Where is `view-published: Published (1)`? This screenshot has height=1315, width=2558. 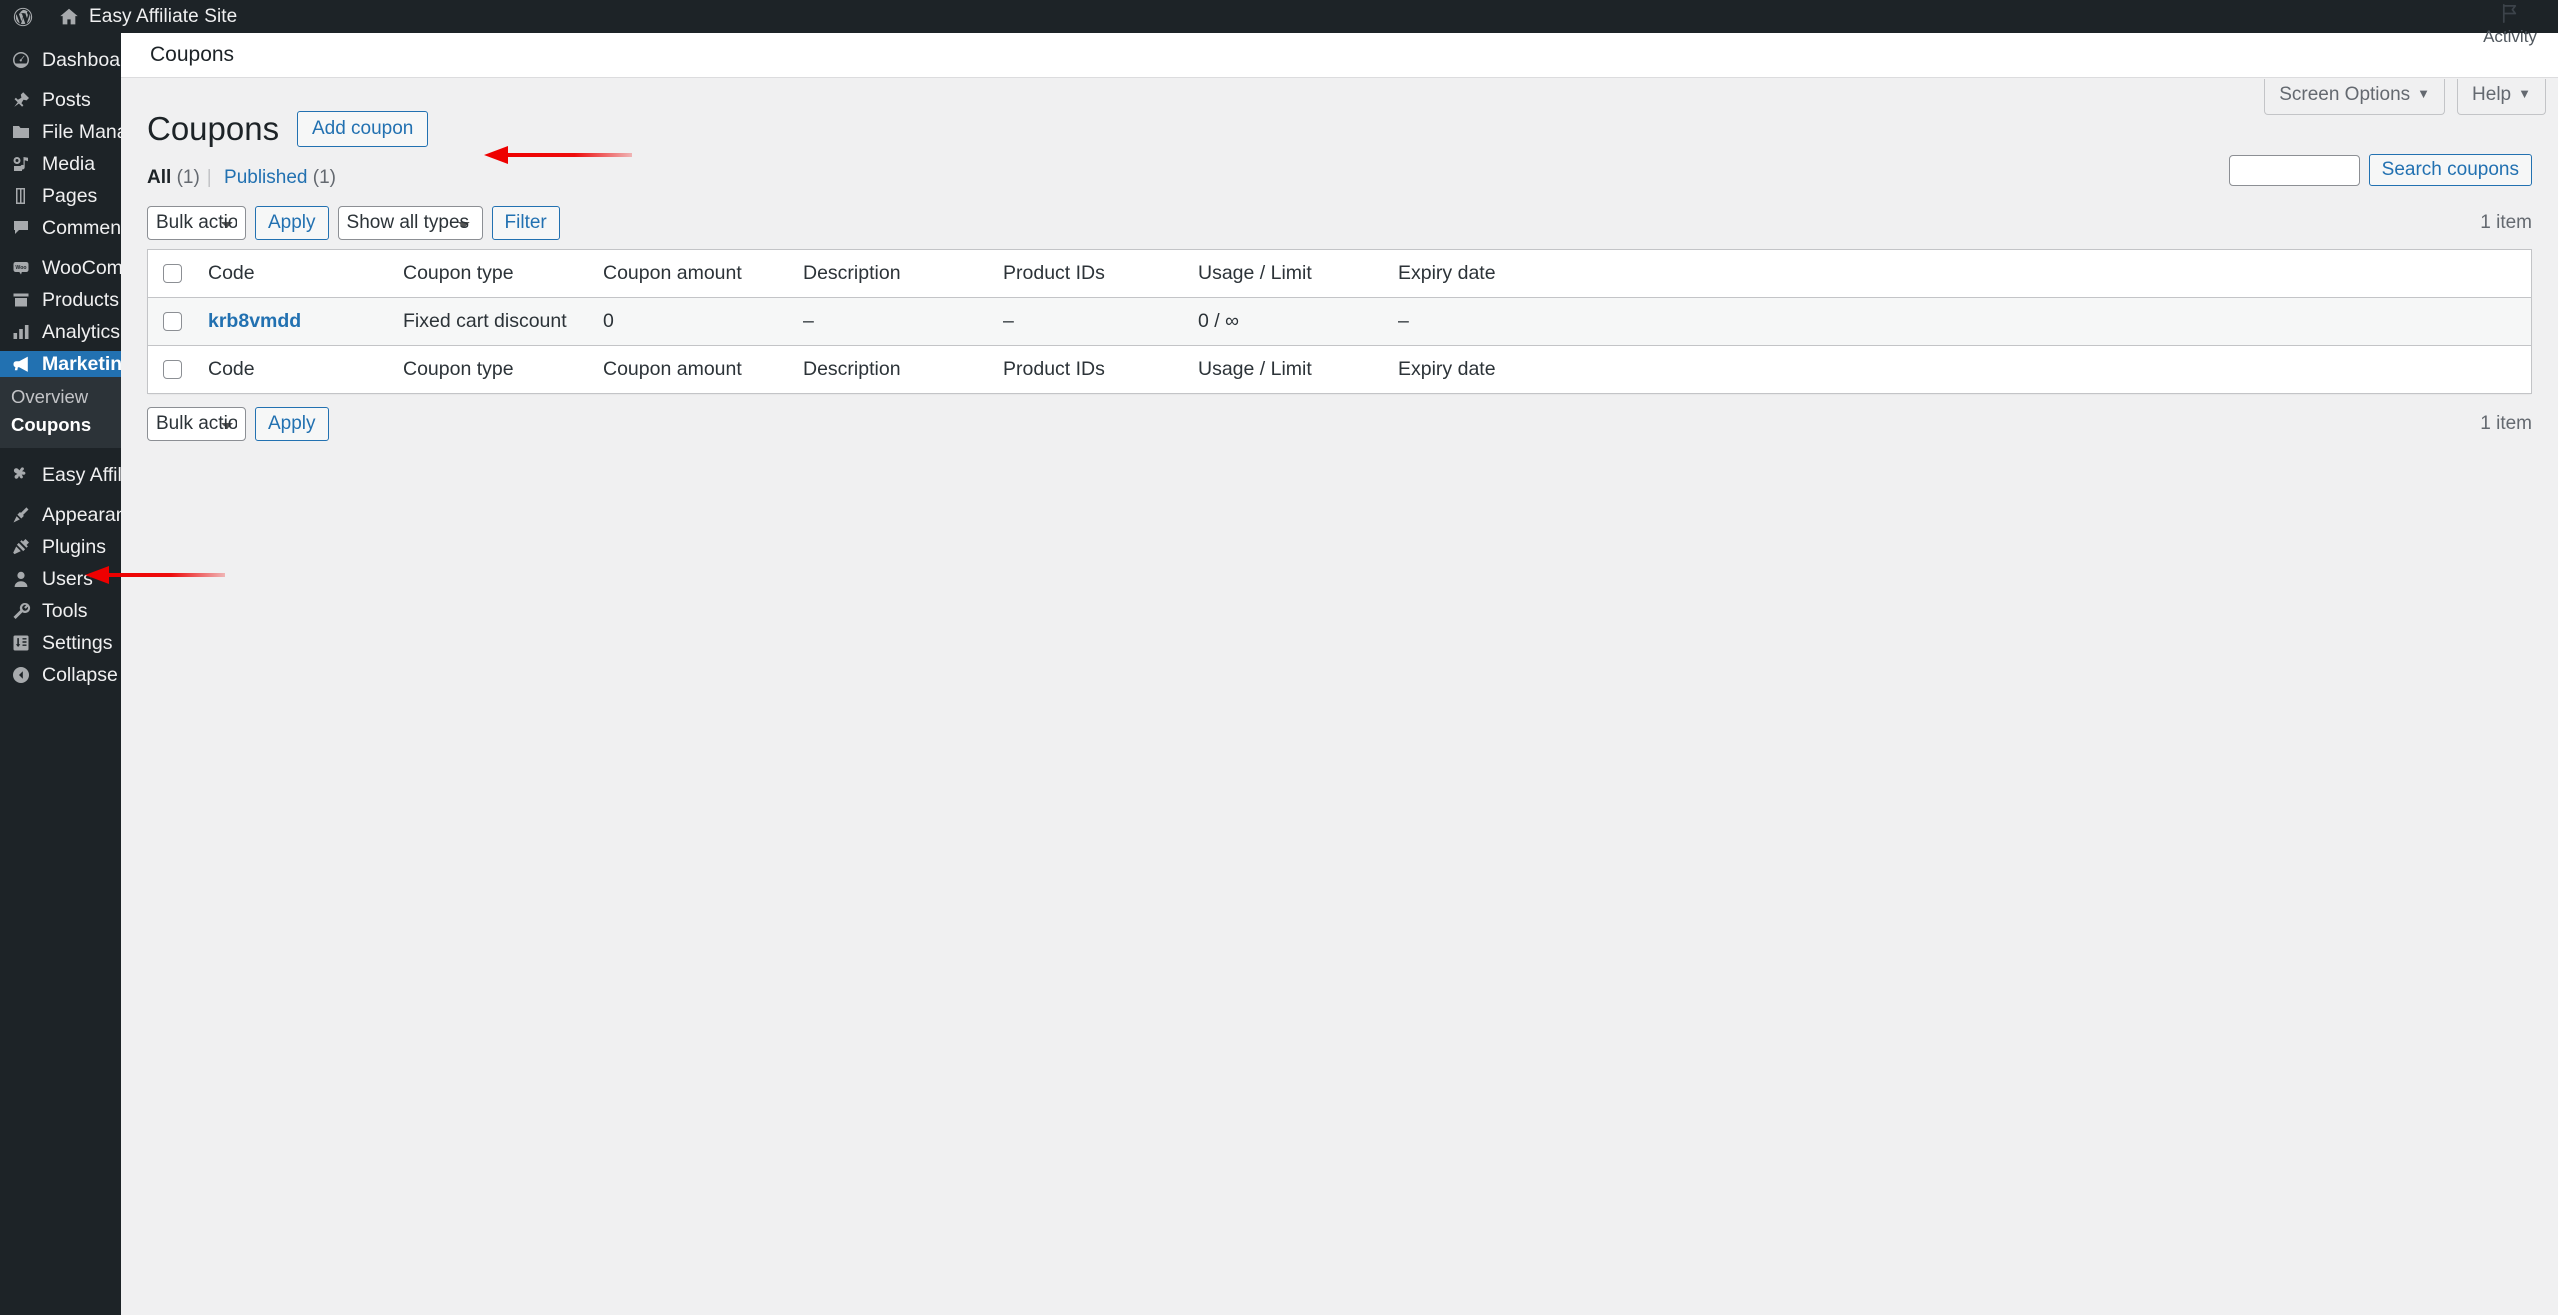 view-published: Published (1) is located at coordinates (280, 178).